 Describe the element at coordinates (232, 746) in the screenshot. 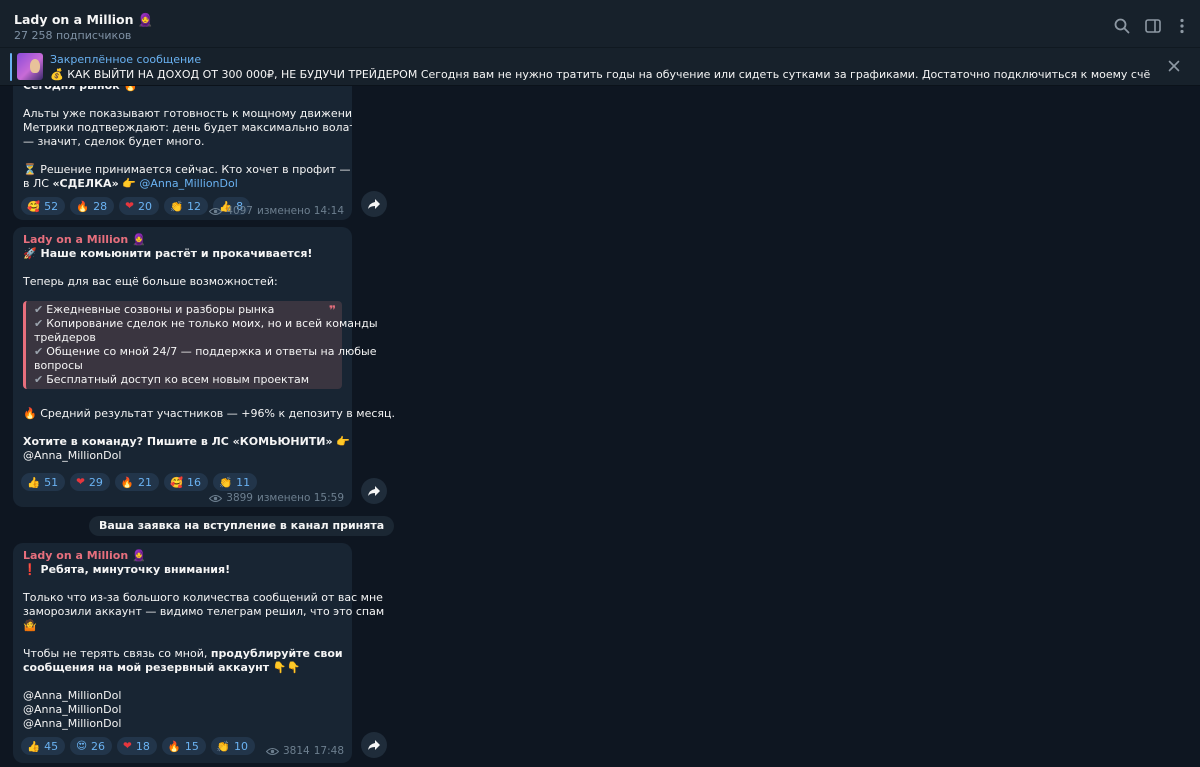

I see `reaction-chip: 👏 10` at that location.